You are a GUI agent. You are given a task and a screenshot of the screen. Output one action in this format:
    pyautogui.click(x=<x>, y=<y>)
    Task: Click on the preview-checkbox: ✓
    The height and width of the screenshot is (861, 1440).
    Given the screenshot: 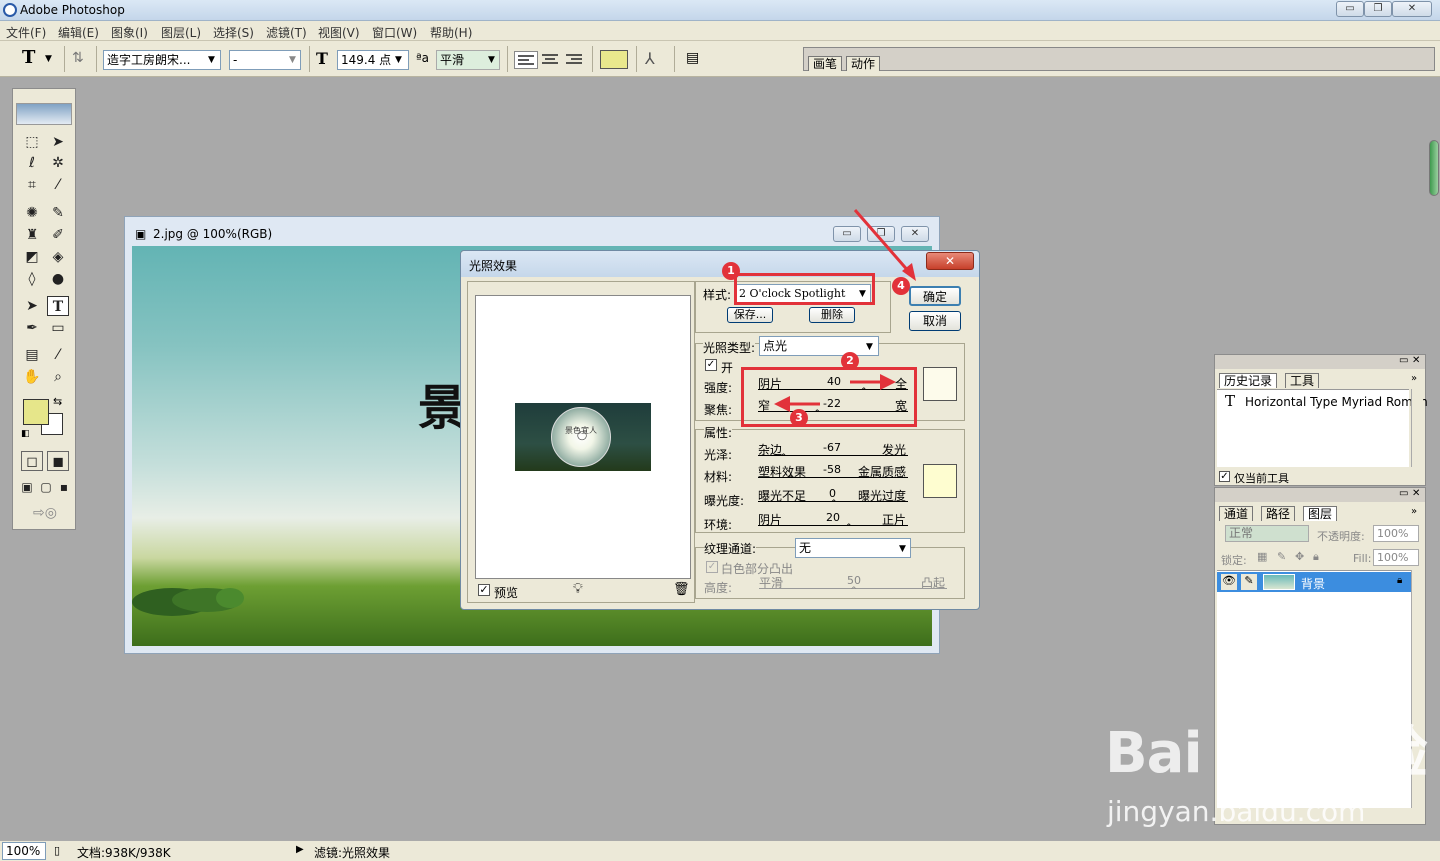 What is the action you would take?
    pyautogui.click(x=484, y=590)
    